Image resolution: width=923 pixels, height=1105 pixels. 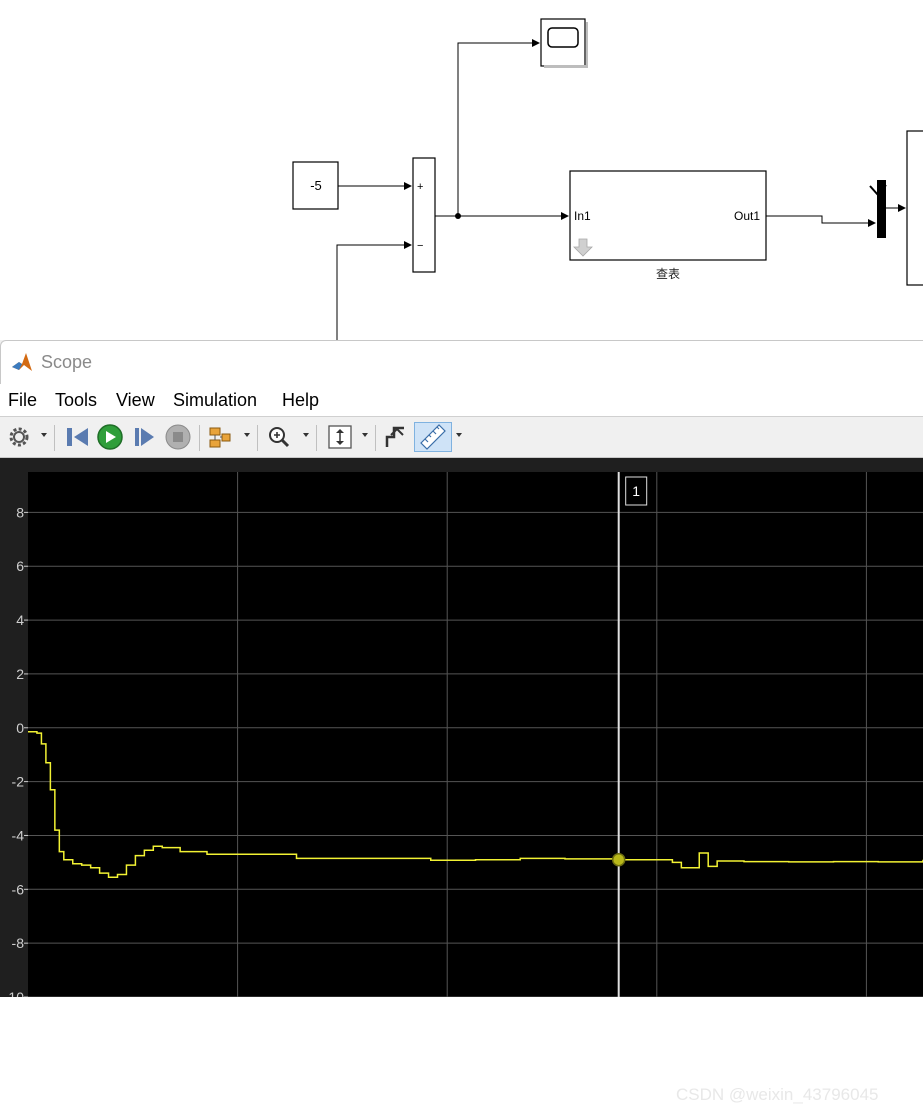 What do you see at coordinates (668, 215) in the screenshot?
I see `lookup-subsystem-block: In1 Out1` at bounding box center [668, 215].